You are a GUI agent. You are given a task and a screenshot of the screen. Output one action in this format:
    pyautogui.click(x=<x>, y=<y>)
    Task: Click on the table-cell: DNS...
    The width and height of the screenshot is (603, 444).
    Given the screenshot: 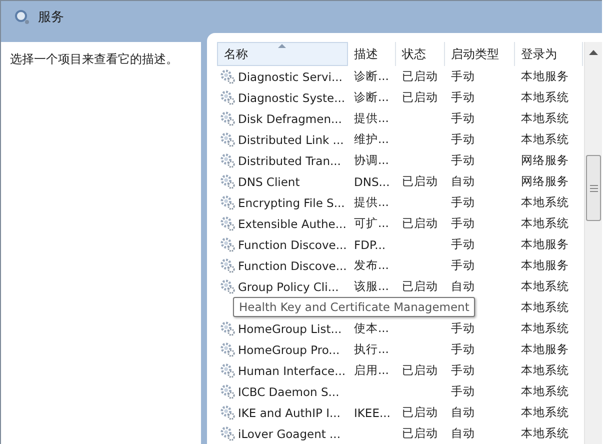 What is the action you would take?
    pyautogui.click(x=372, y=181)
    